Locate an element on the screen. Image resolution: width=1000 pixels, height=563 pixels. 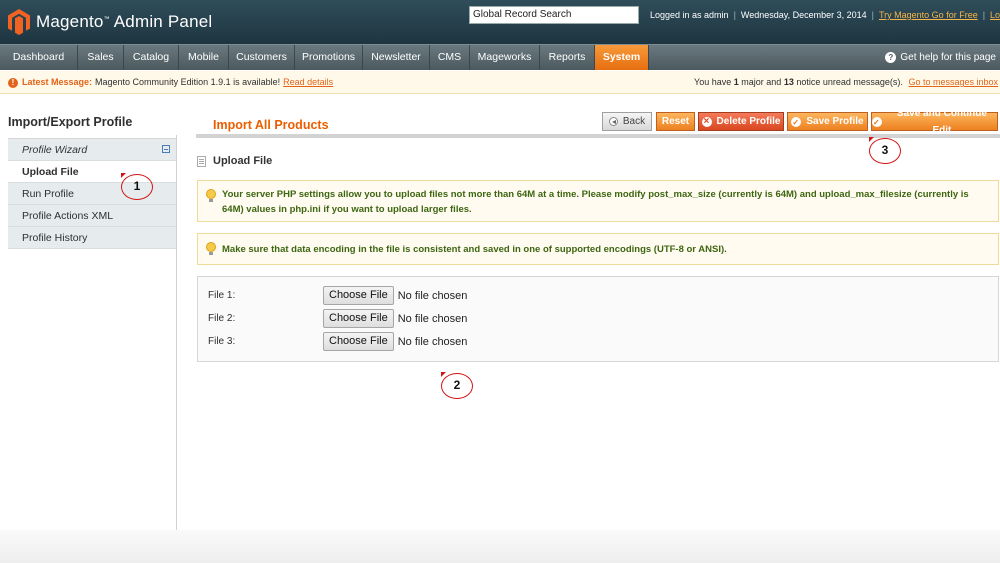
unread-text-3: notice unread message(s). is located at coordinates (849, 82).